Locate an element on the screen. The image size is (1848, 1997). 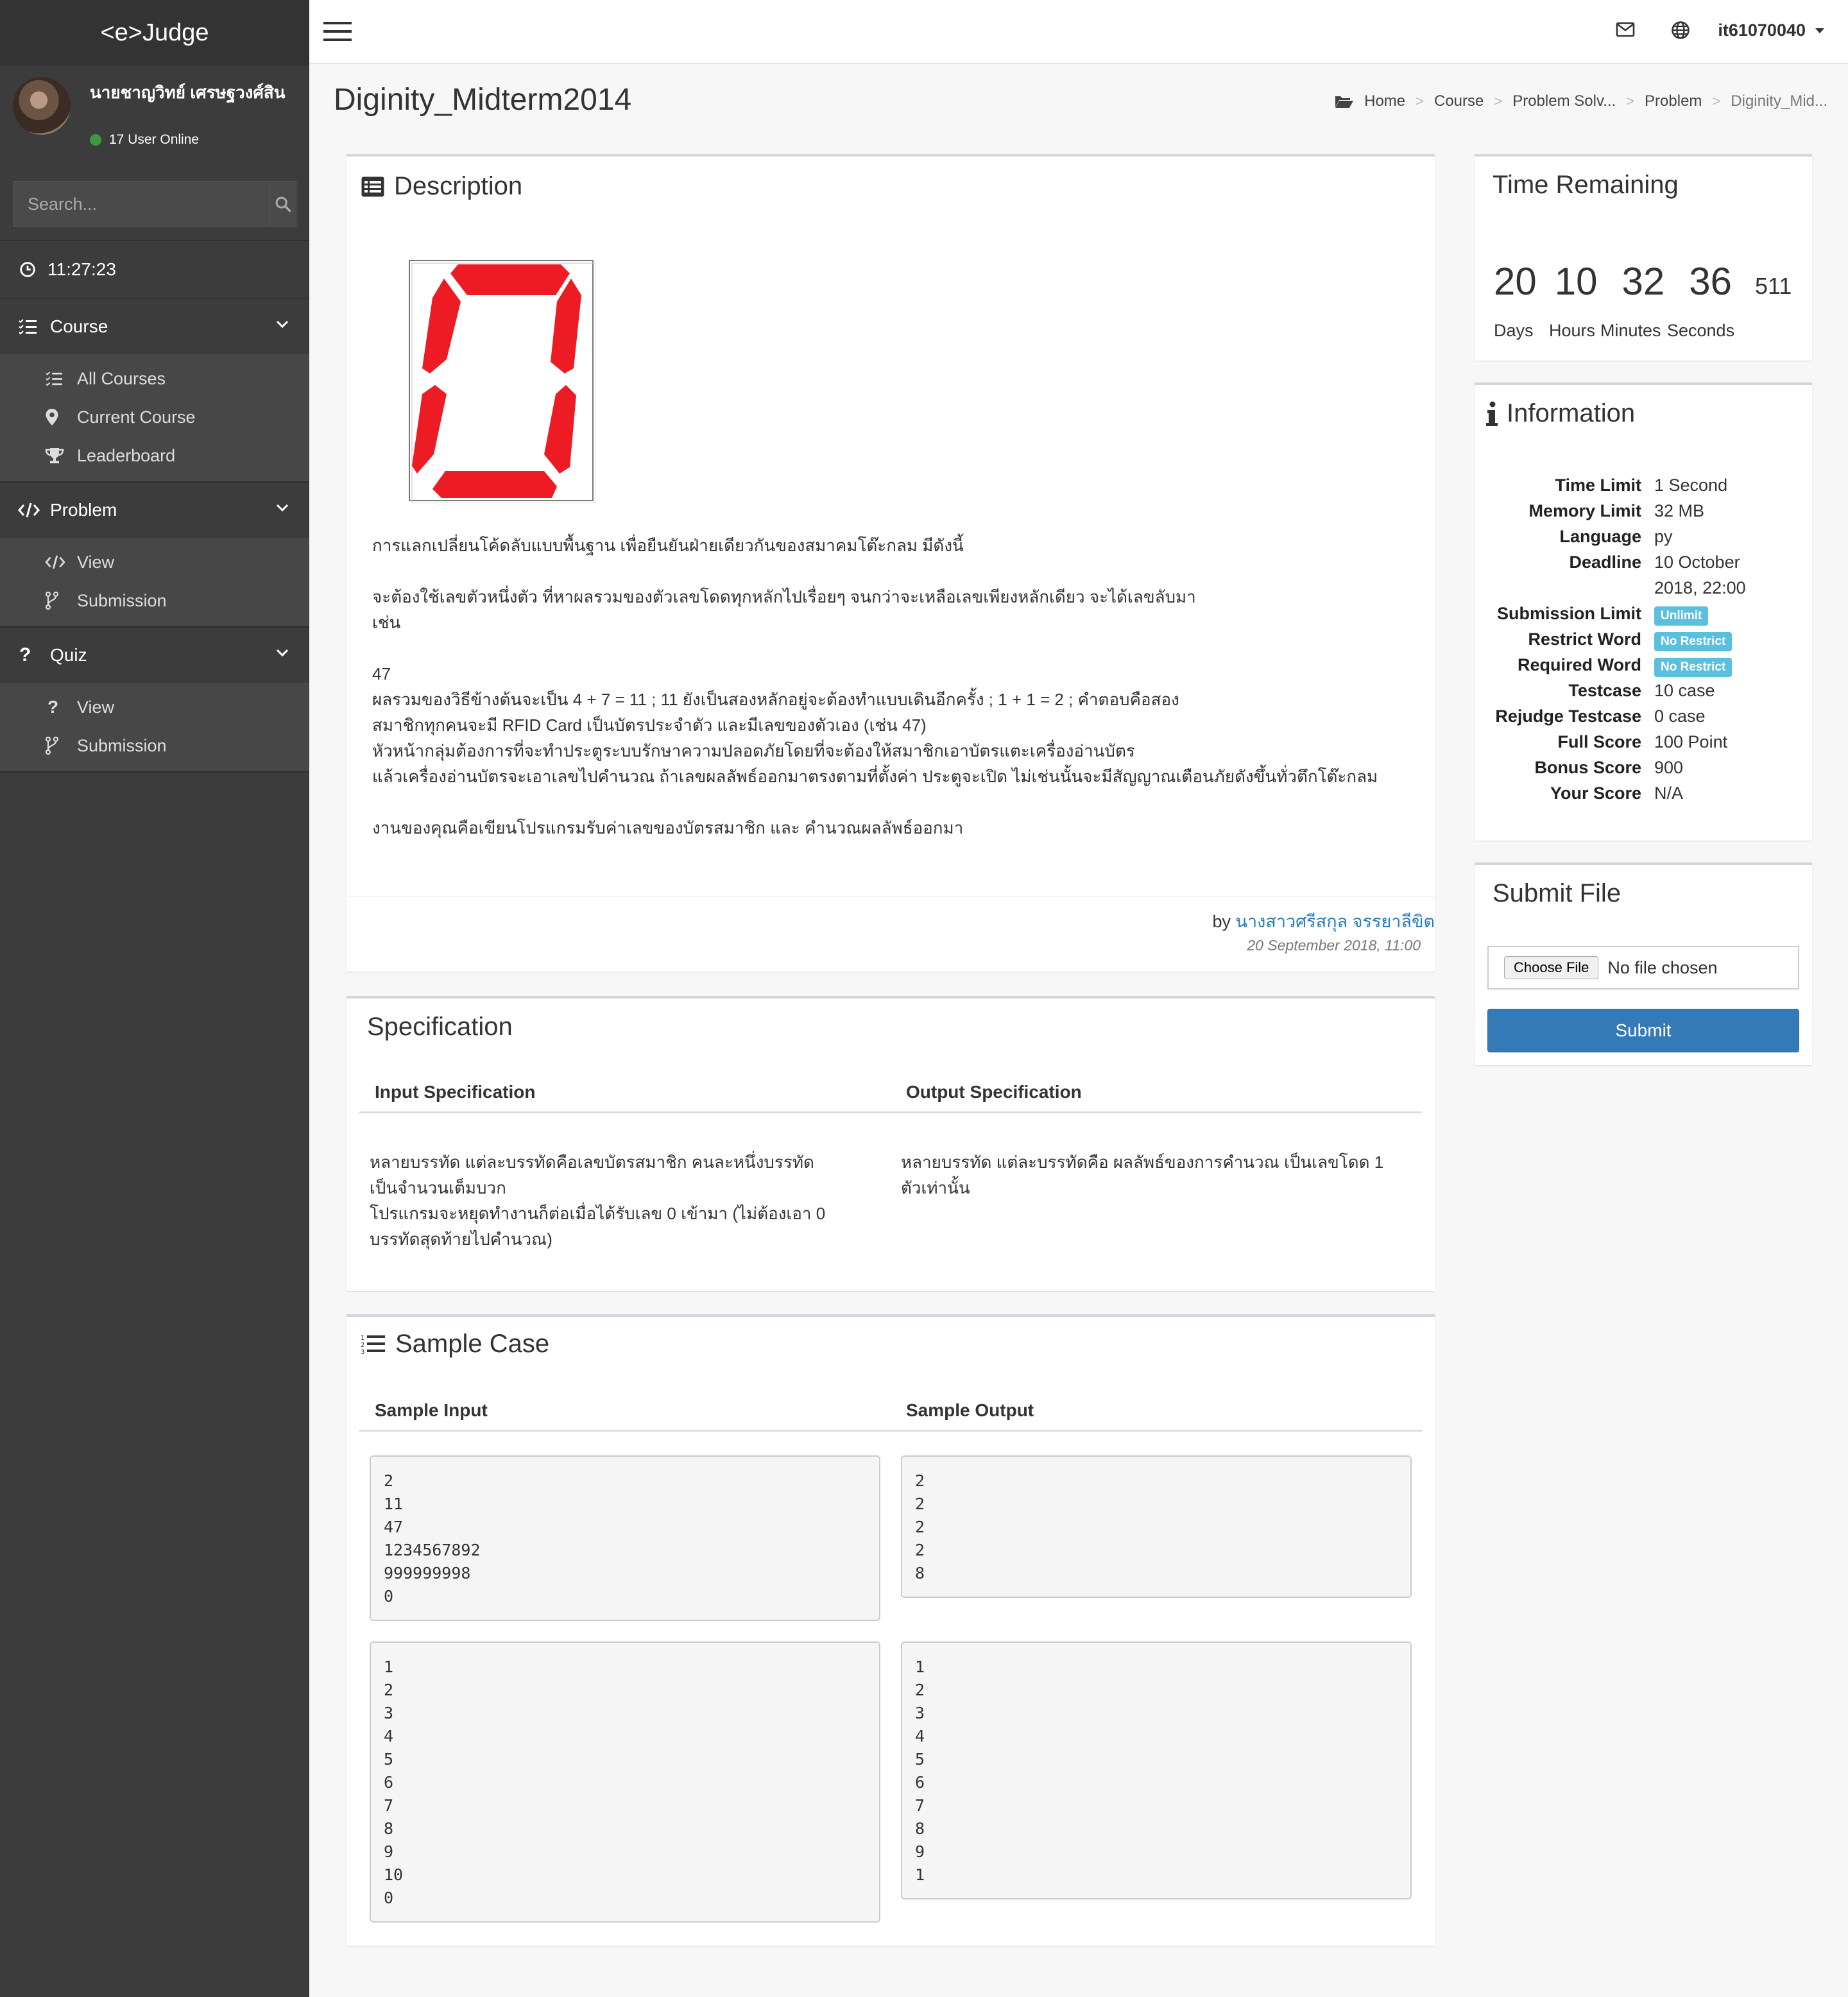
search-button is located at coordinates (283, 204).